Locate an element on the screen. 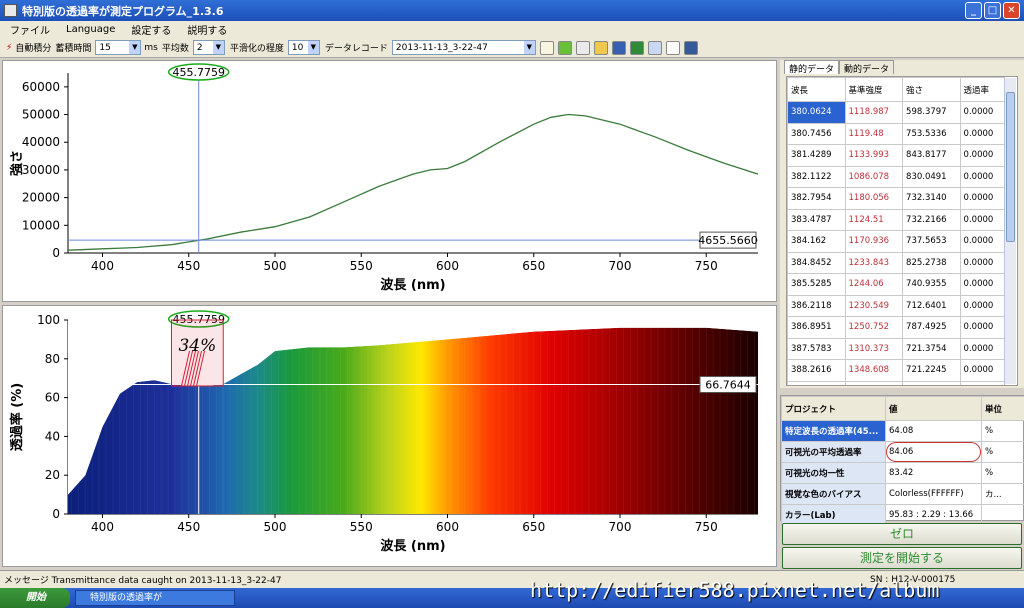  table-cell: 1233.843 is located at coordinates (874, 262).